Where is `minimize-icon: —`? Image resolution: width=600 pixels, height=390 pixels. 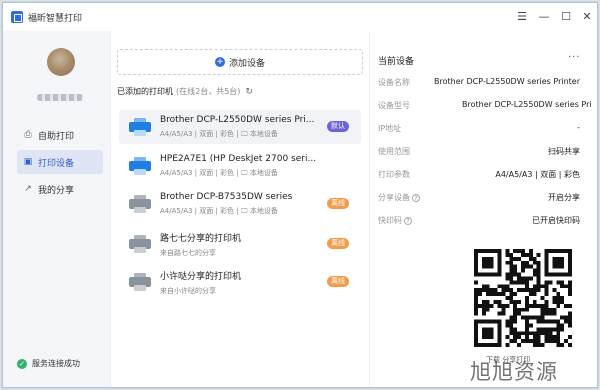 minimize-icon: — is located at coordinates (544, 16).